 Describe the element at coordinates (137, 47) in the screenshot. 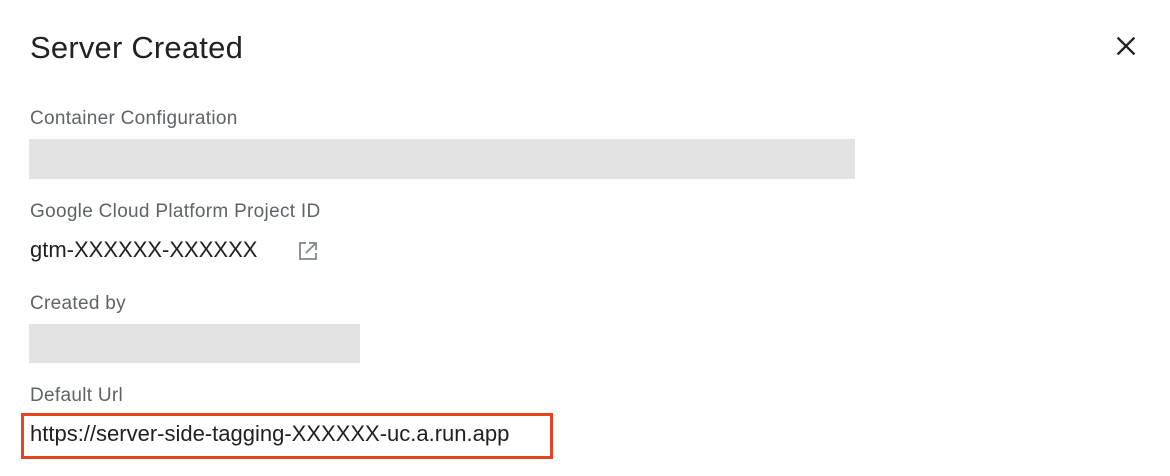

I see `dialog-title: Server Created` at that location.